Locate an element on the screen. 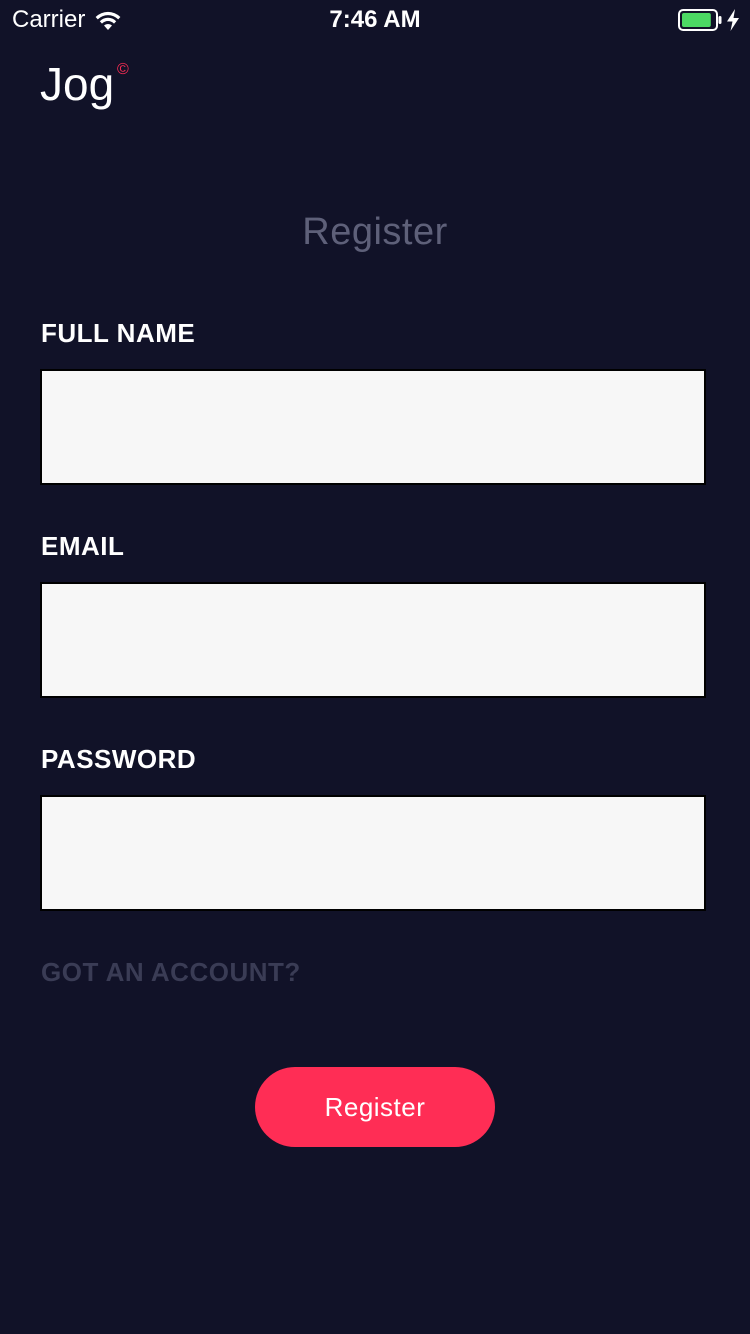  status-bar: Carrier 7:46 AM is located at coordinates (375, 20).